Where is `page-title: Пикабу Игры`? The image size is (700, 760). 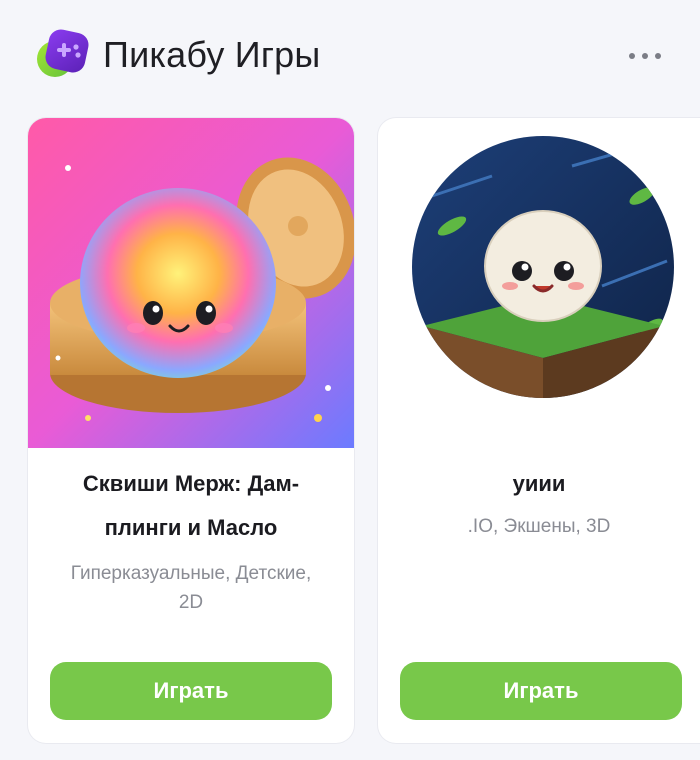
page-title: Пикабу Игры is located at coordinates (212, 54).